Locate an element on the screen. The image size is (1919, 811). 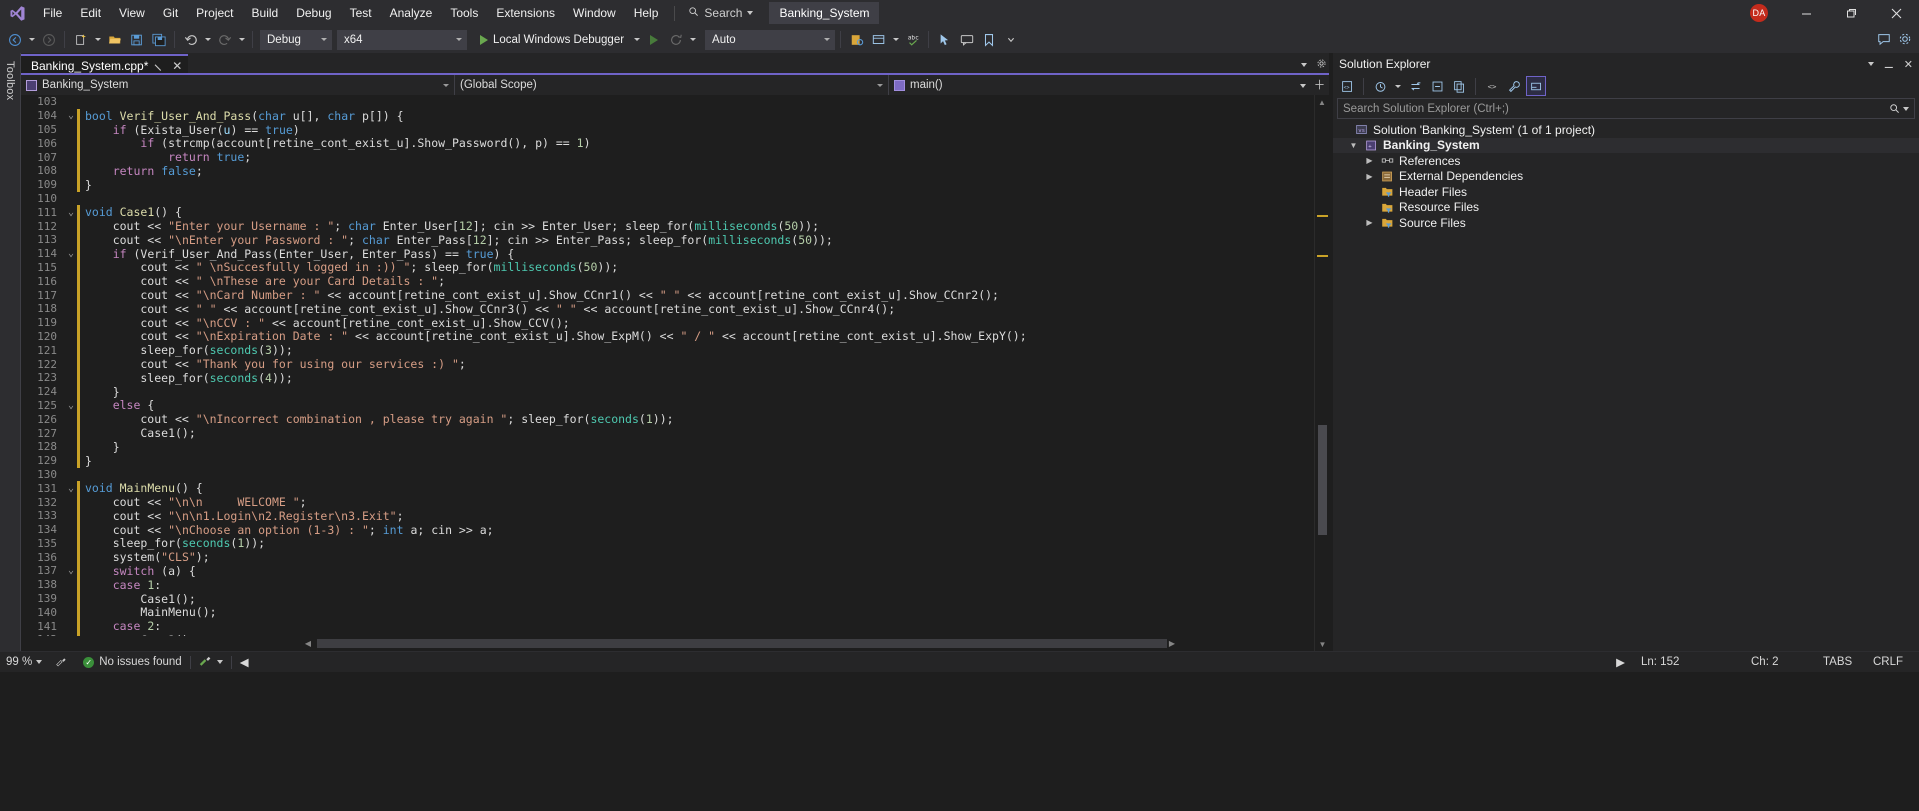
pin-icon: ⚊ is located at coordinates (160, 65).